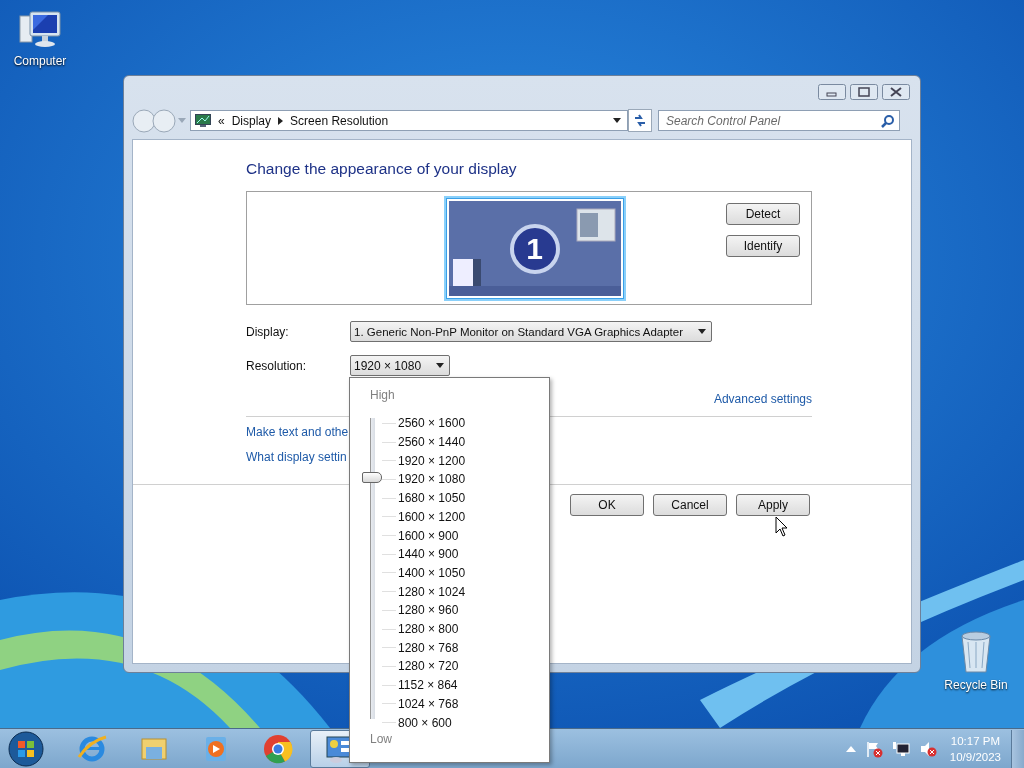 Image resolution: width=1024 pixels, height=768 pixels. I want to click on resolution-option: 1440 × 900, so click(428, 554).